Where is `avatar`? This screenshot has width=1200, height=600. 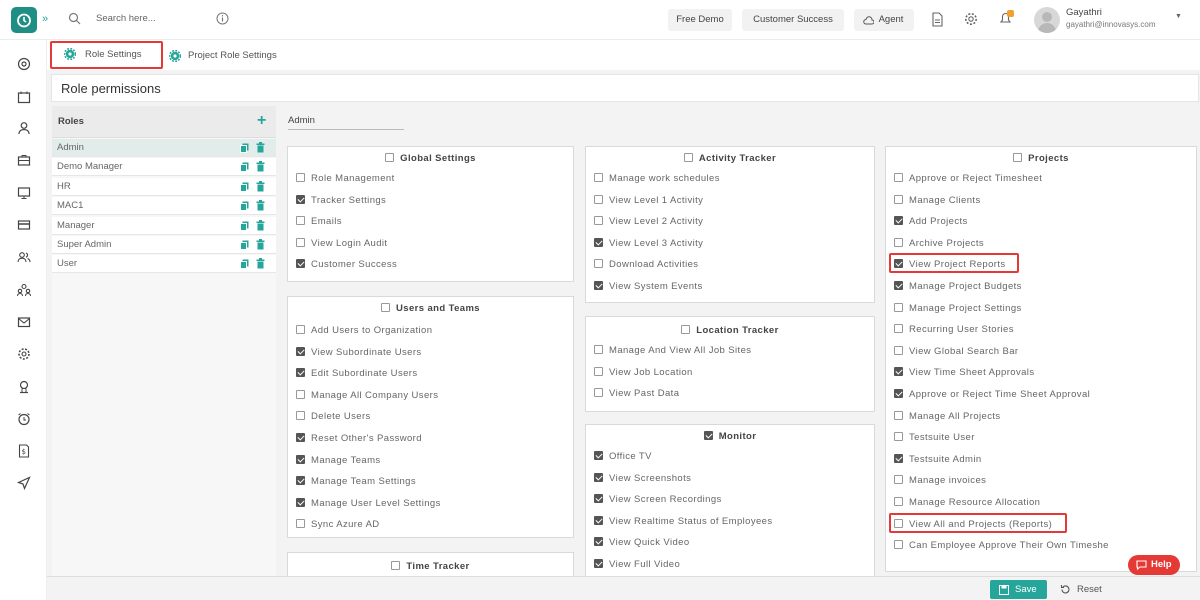 avatar is located at coordinates (1047, 20).